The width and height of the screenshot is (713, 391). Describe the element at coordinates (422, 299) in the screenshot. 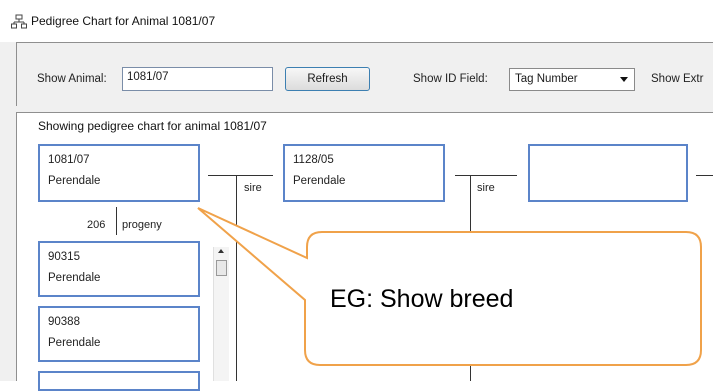

I see `callout-text: EG: Show breed` at that location.